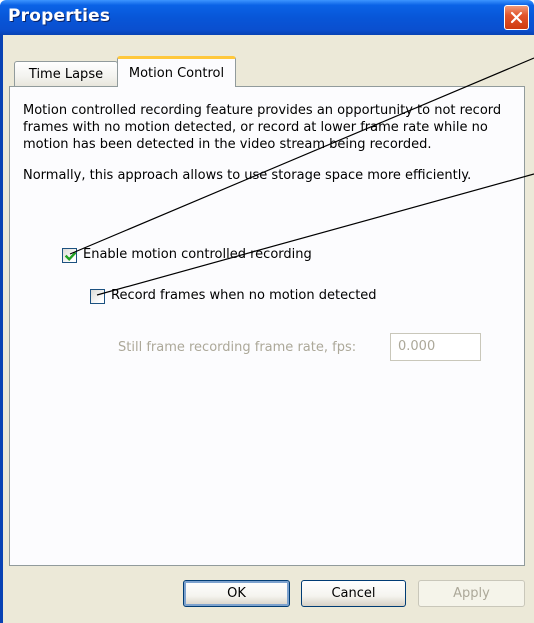 The height and width of the screenshot is (623, 534). Describe the element at coordinates (353, 593) in the screenshot. I see `cancel-button: Cancel` at that location.